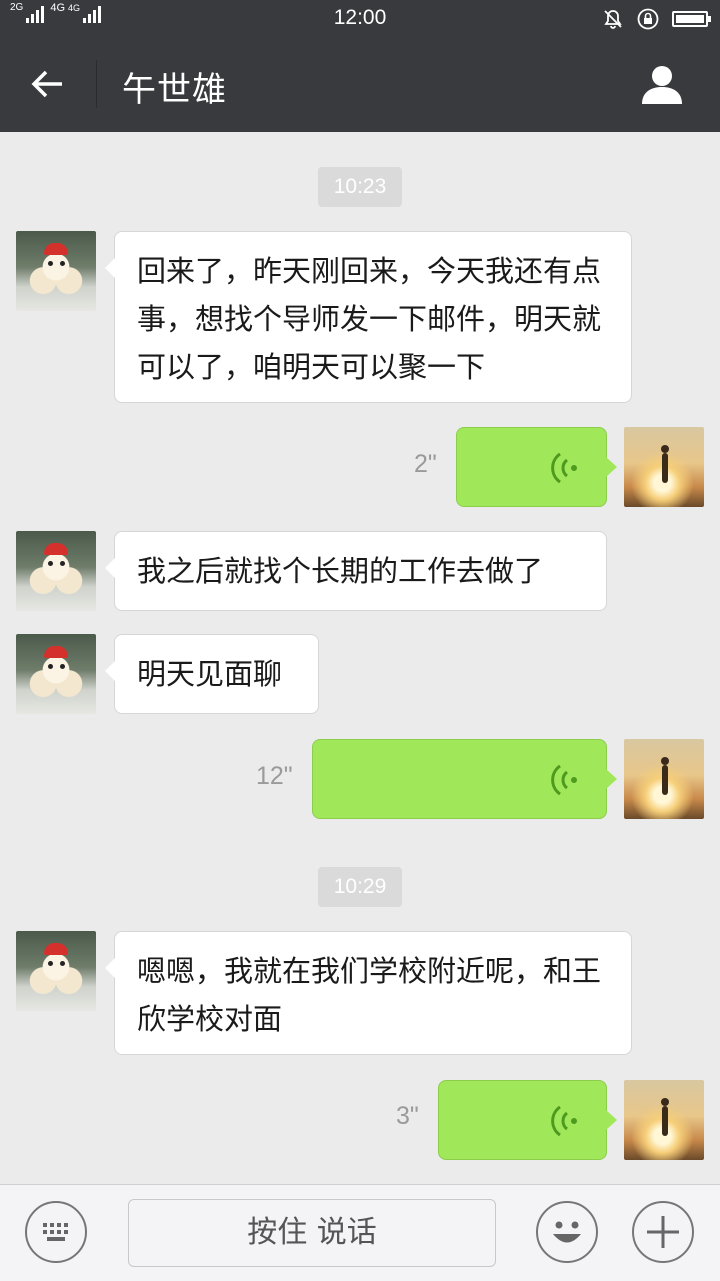  What do you see at coordinates (360, 187) in the screenshot?
I see `timestamp: 10:23` at bounding box center [360, 187].